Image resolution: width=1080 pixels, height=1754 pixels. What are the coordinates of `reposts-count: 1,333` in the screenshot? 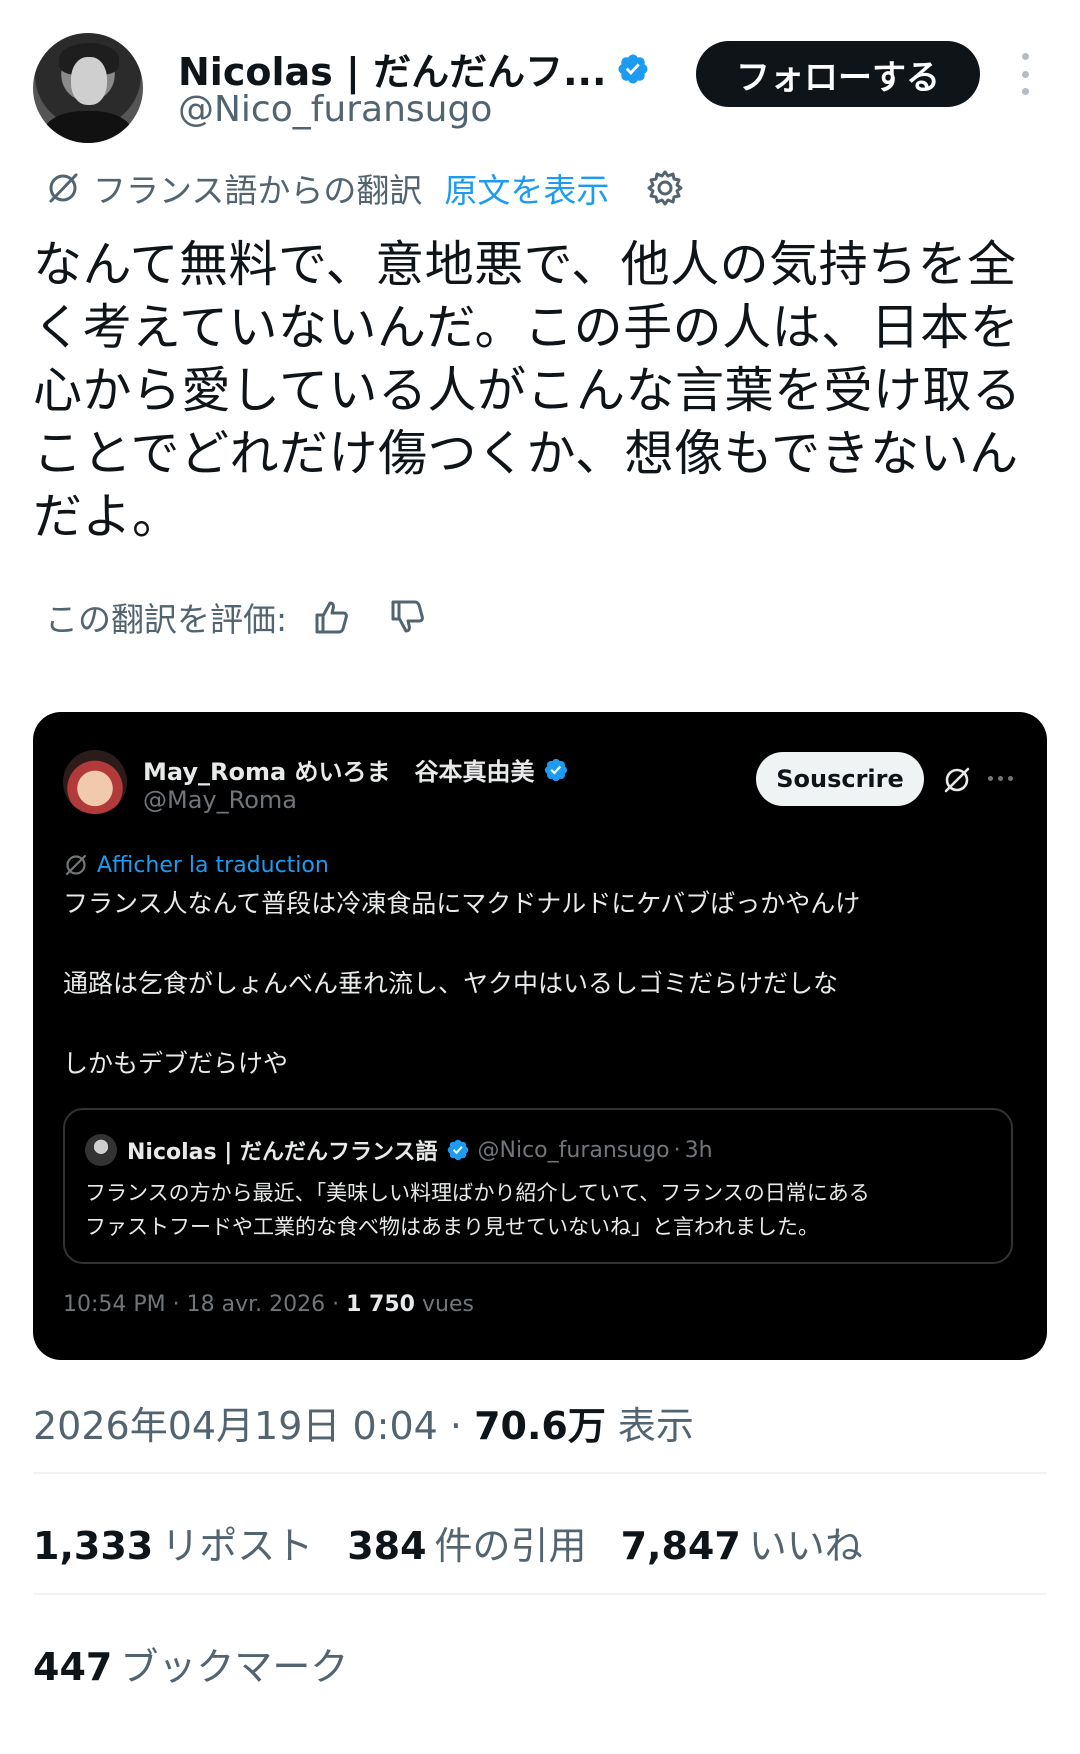 It's located at (93, 1546).